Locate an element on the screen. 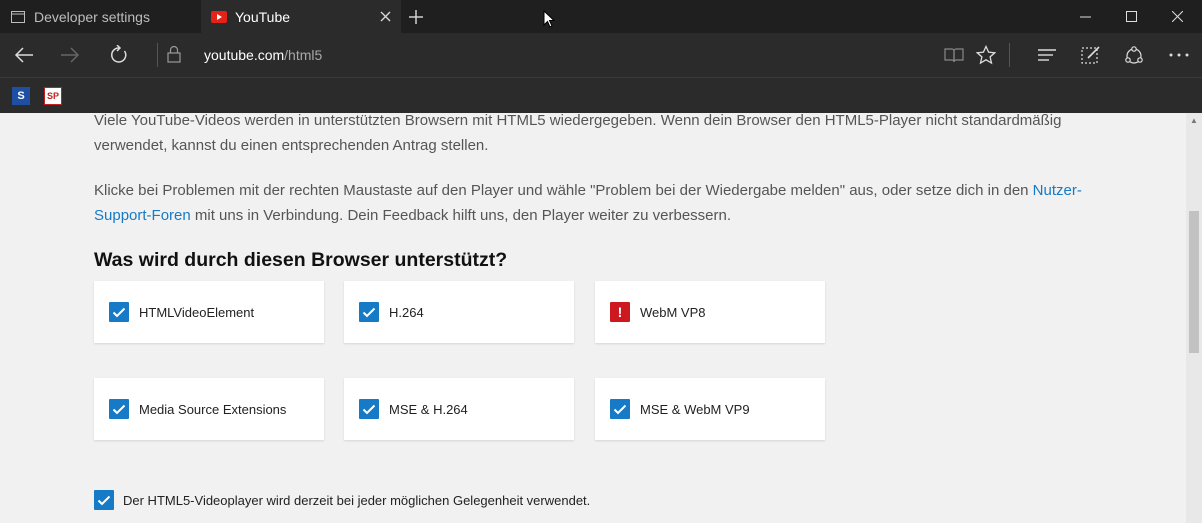 Image resolution: width=1202 pixels, height=523 pixels. tab-developer-settings: Developer settings is located at coordinates (100, 16).